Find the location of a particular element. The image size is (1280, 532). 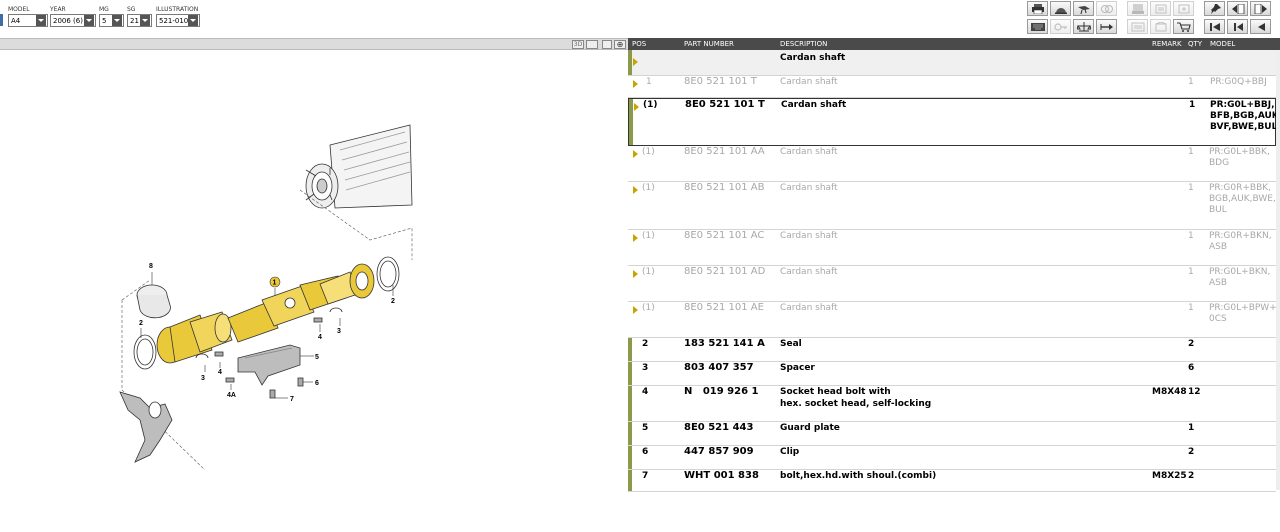

table-row: Cardan shaft is located at coordinates (952, 63).